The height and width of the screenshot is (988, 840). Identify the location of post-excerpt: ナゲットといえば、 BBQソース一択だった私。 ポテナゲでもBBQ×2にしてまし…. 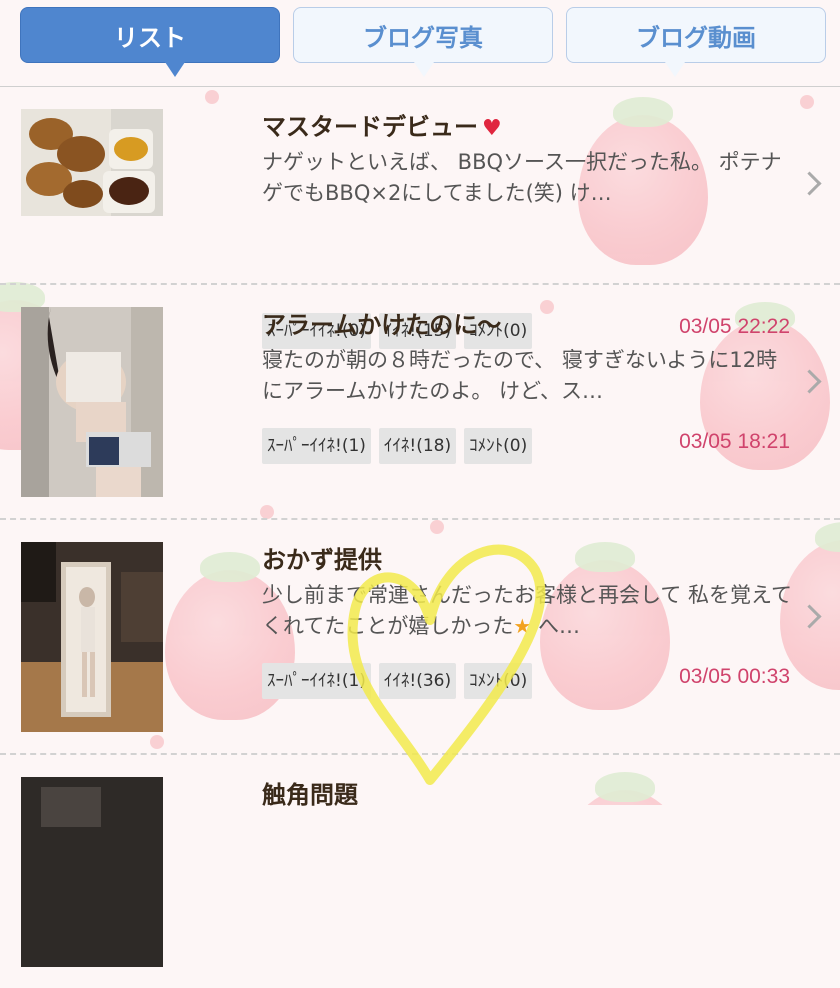
(522, 177).